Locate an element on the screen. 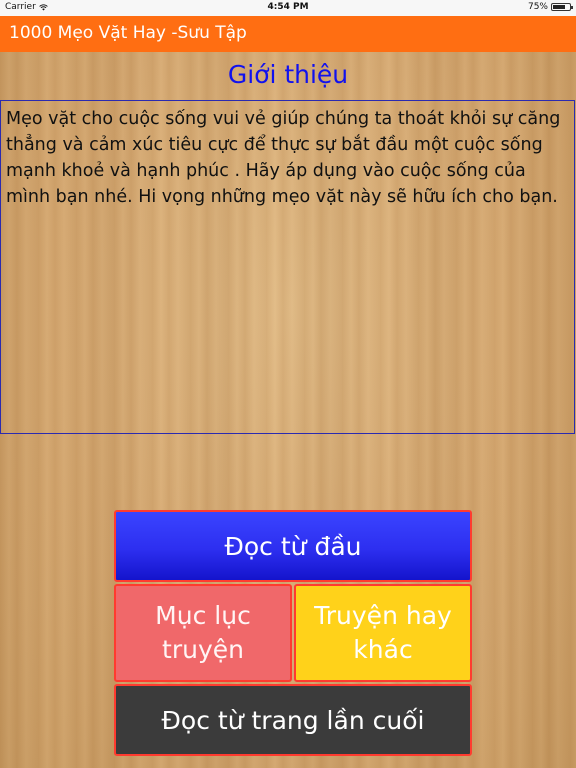 This screenshot has width=576, height=768. status-time: 4:54 PM is located at coordinates (288, 7).